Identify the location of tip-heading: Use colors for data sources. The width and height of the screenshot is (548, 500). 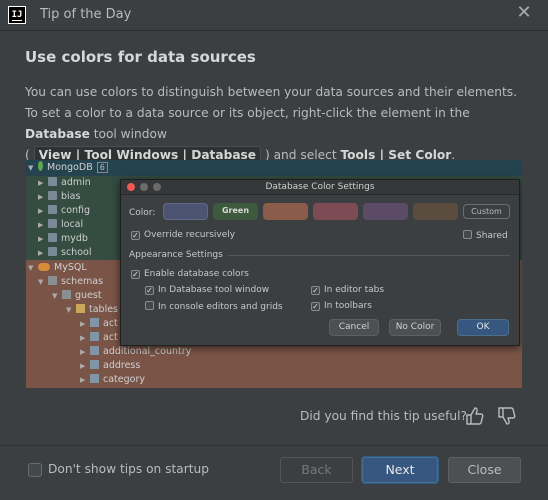
(140, 57).